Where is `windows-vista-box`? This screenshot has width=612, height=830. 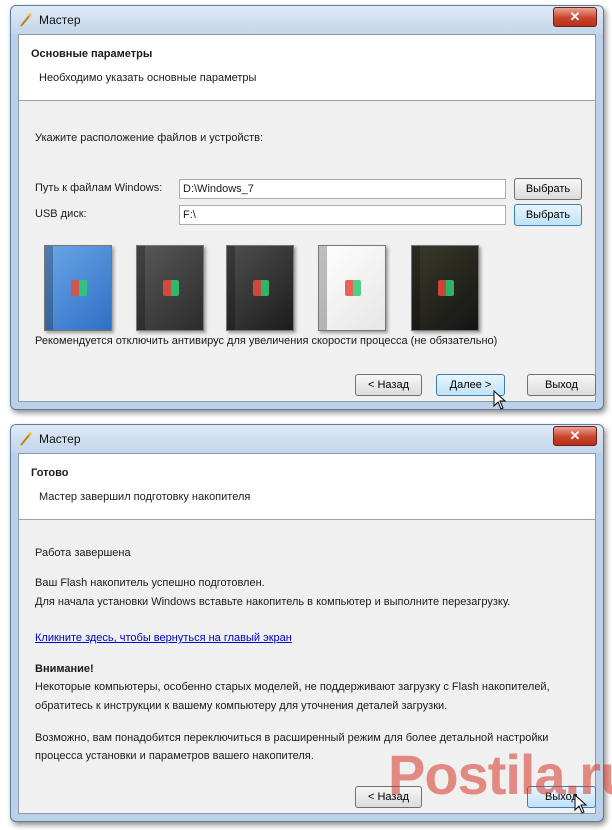 windows-vista-box is located at coordinates (260, 288).